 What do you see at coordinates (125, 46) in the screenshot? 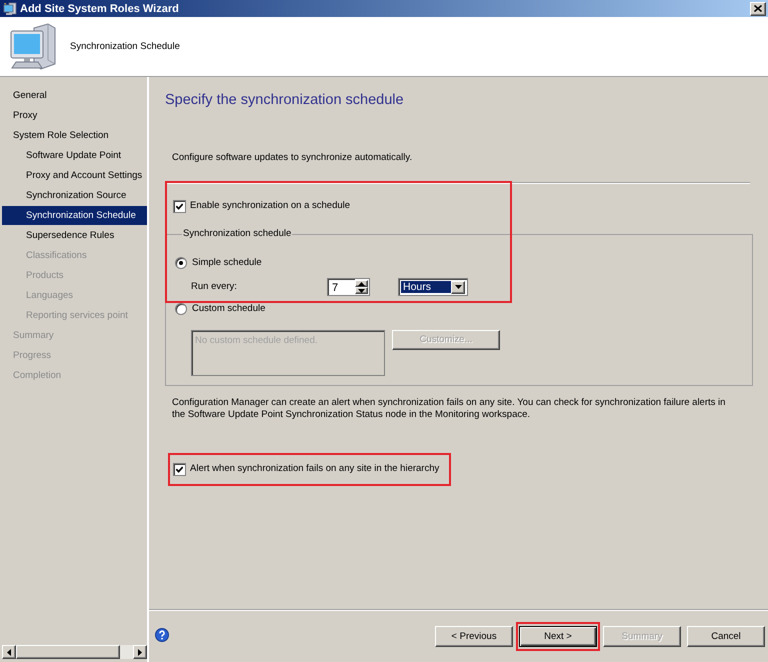
I see `page-title: Synchronization Schedule` at bounding box center [125, 46].